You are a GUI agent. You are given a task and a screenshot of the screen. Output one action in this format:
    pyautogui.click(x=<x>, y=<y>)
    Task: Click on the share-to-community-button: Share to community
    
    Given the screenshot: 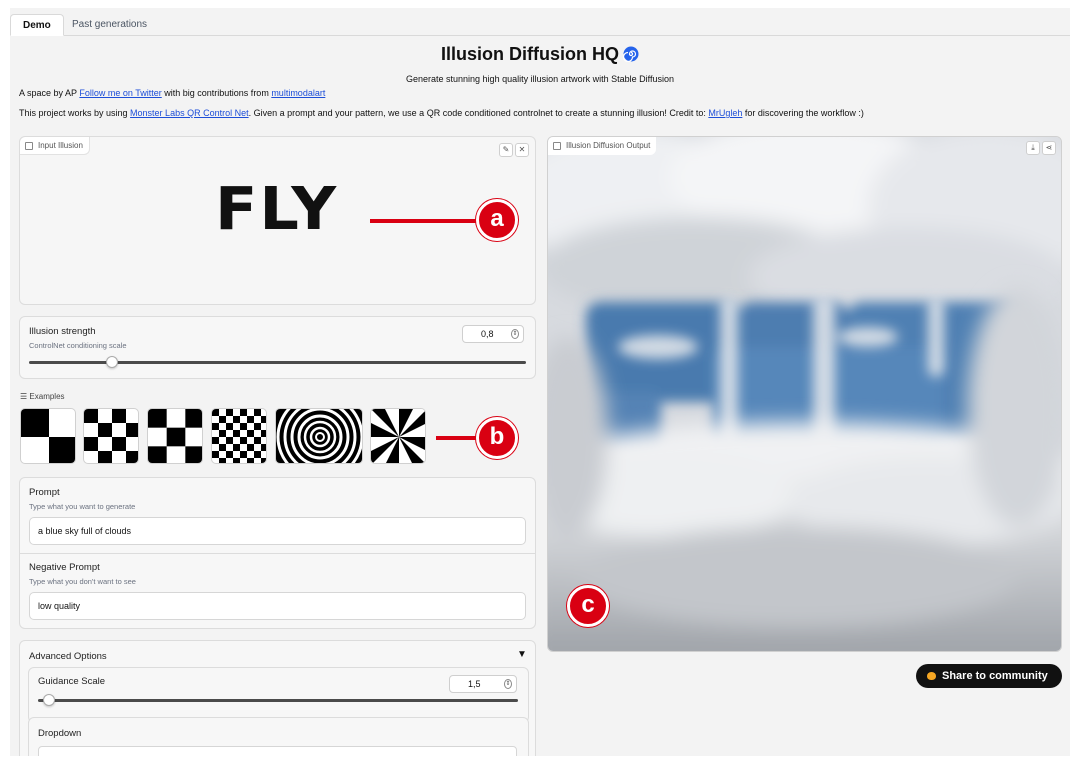 What is the action you would take?
    pyautogui.click(x=989, y=676)
    